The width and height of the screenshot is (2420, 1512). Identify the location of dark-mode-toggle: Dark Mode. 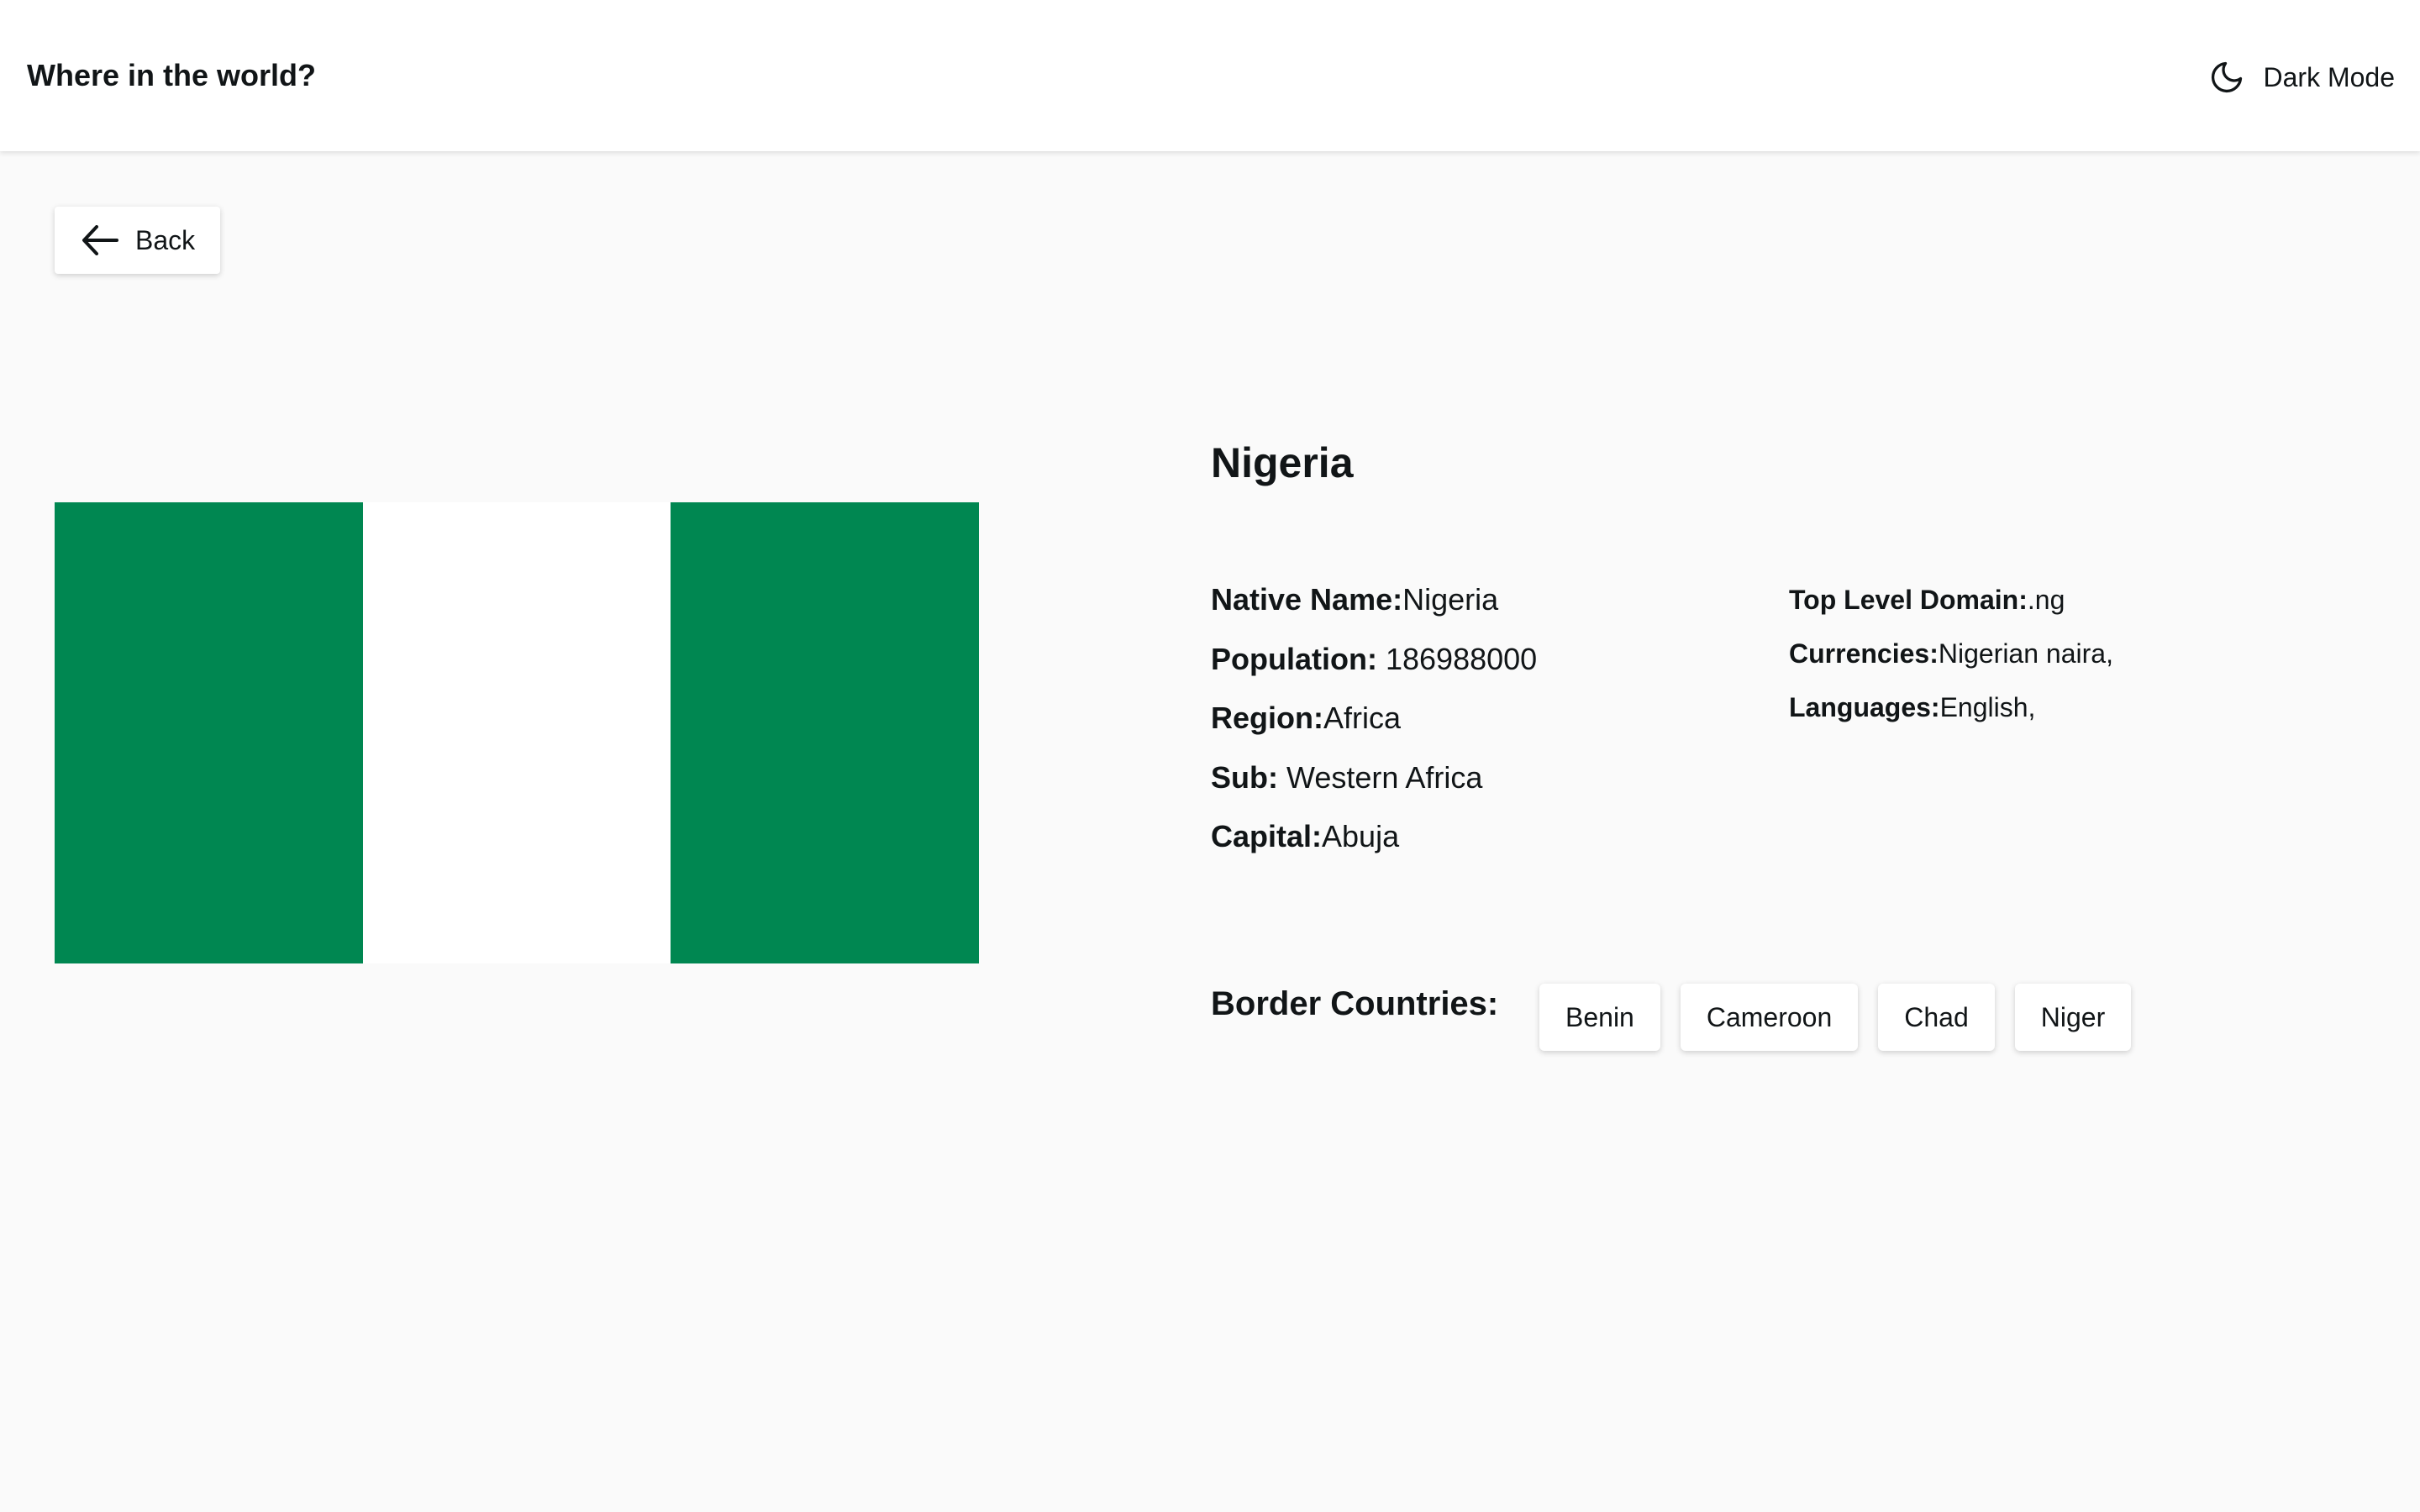
(2302, 77).